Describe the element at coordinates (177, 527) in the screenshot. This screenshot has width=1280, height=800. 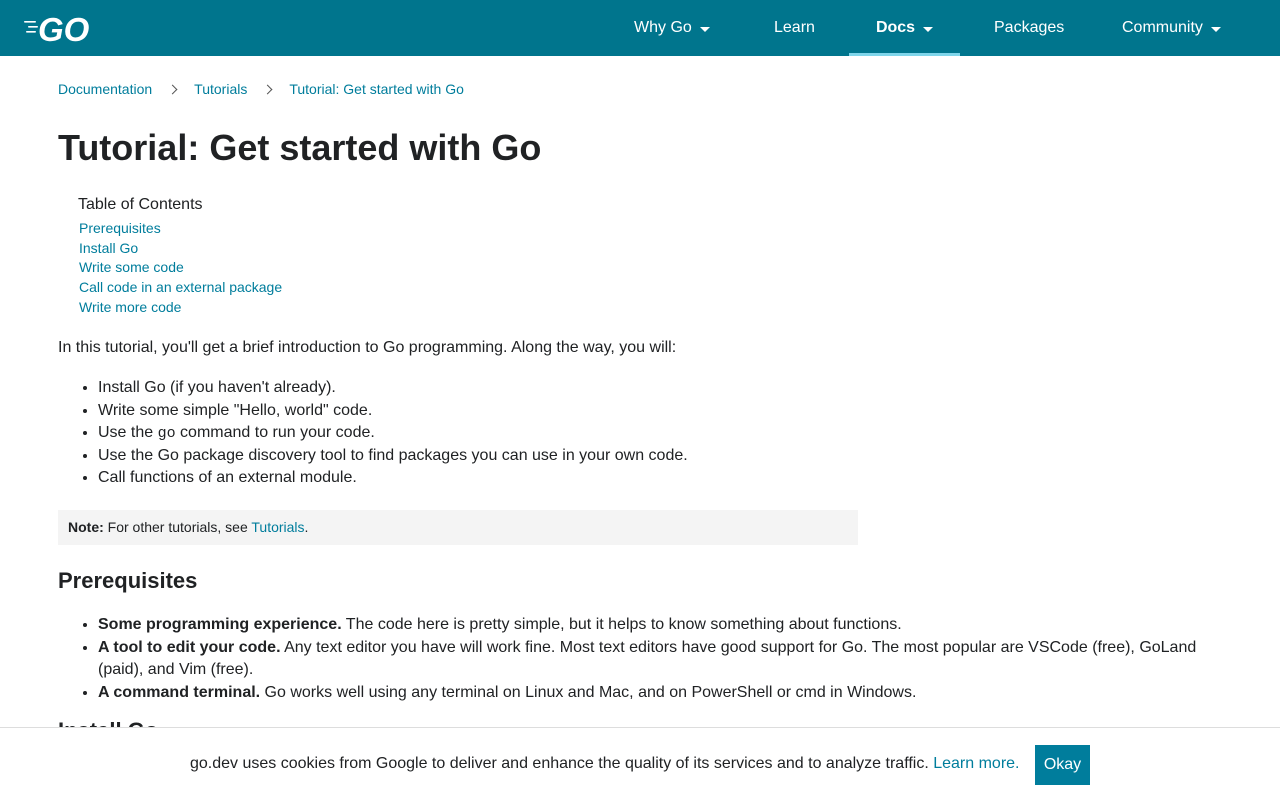
I see `note-text: For other tutorials, see` at that location.